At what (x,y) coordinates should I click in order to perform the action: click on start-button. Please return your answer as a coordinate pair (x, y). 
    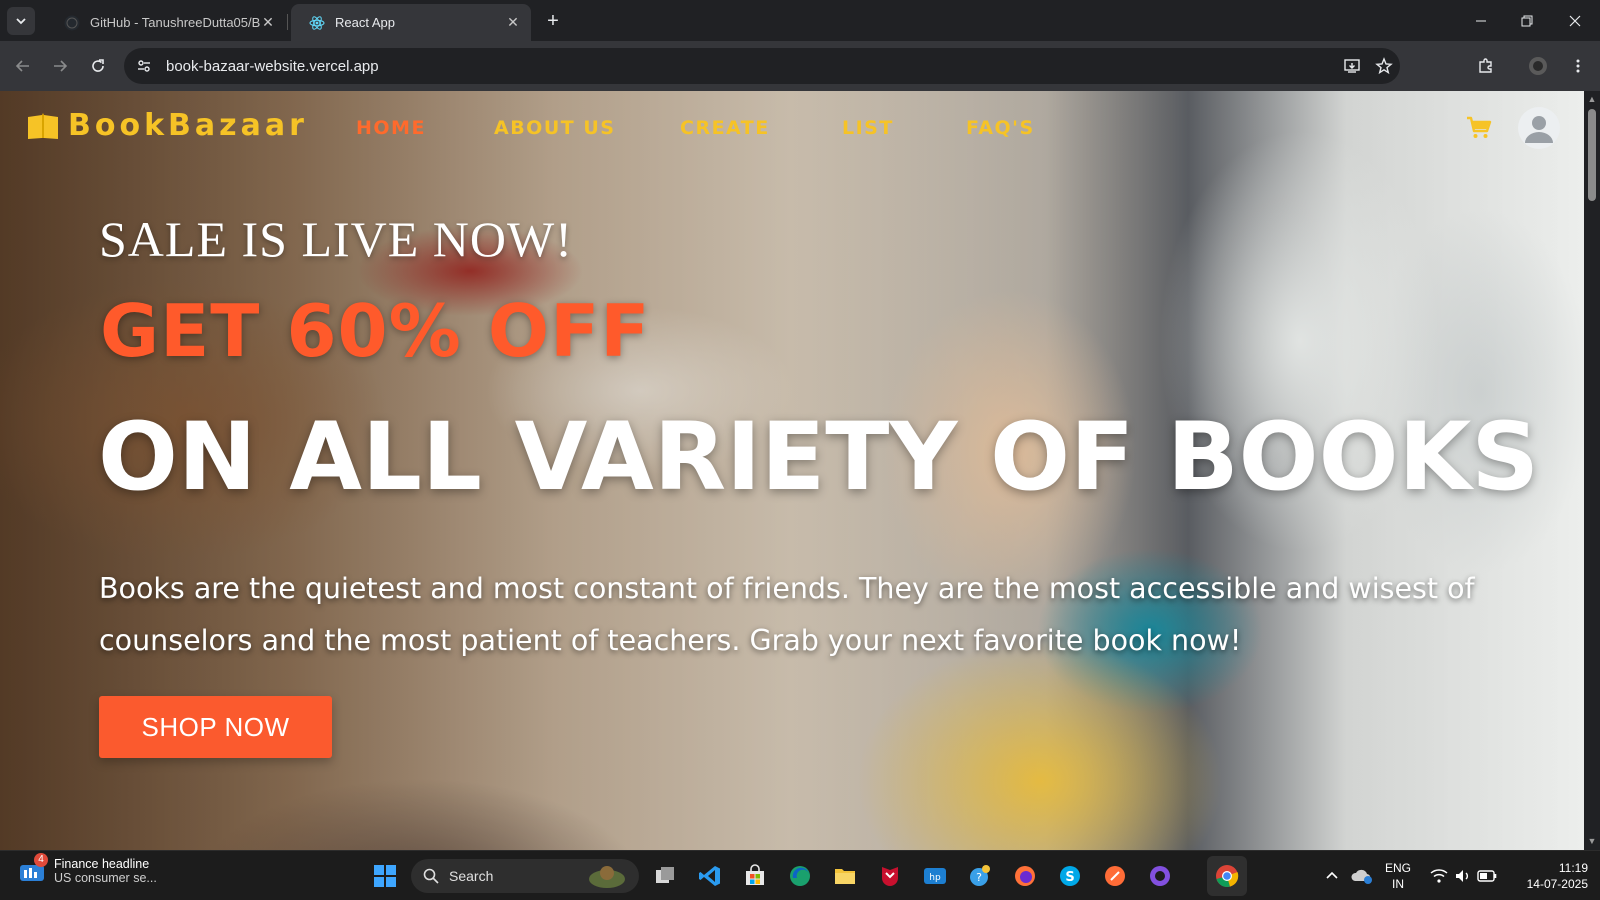
    Looking at the image, I should click on (385, 876).